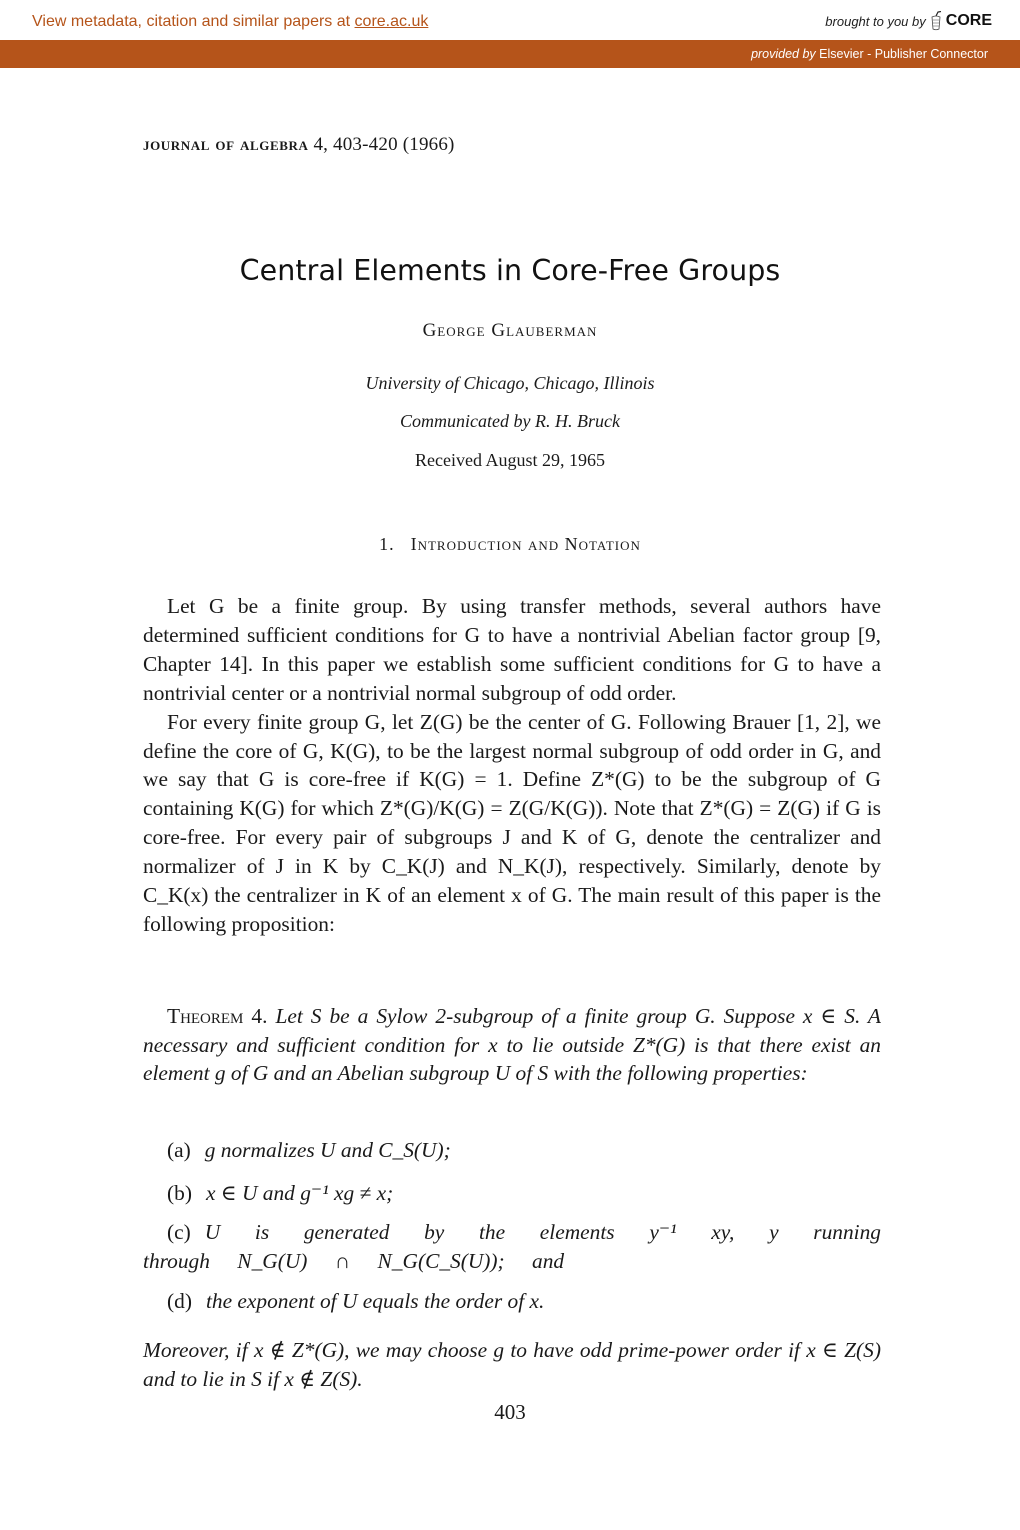 The width and height of the screenshot is (1020, 1530). What do you see at coordinates (384, 144) in the screenshot?
I see `journal-details: 4, 403-420 (1966)` at bounding box center [384, 144].